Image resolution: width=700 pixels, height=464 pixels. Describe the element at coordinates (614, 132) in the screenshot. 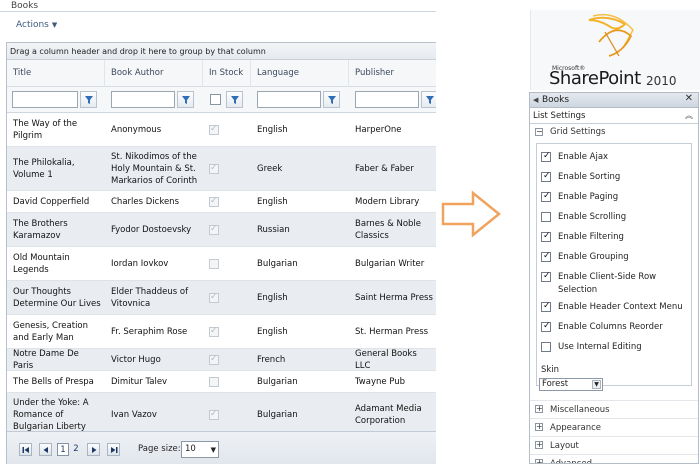

I see `grid-settings-section: − Grid Settings` at that location.